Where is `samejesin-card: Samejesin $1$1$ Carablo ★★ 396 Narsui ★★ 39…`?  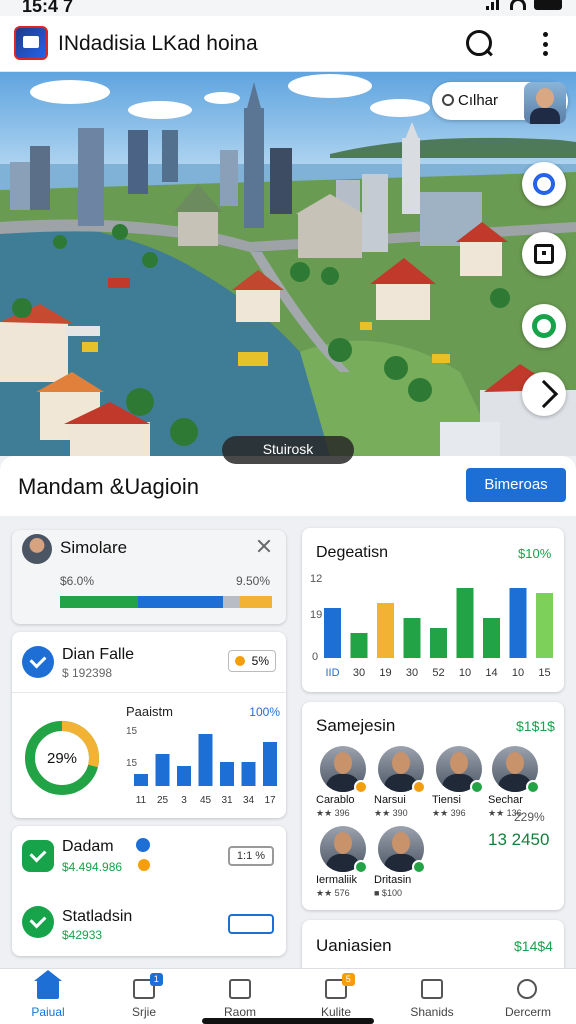 samejesin-card: Samejesin $1$1$ Carablo ★★ 396 Narsui ★★ 39… is located at coordinates (433, 806).